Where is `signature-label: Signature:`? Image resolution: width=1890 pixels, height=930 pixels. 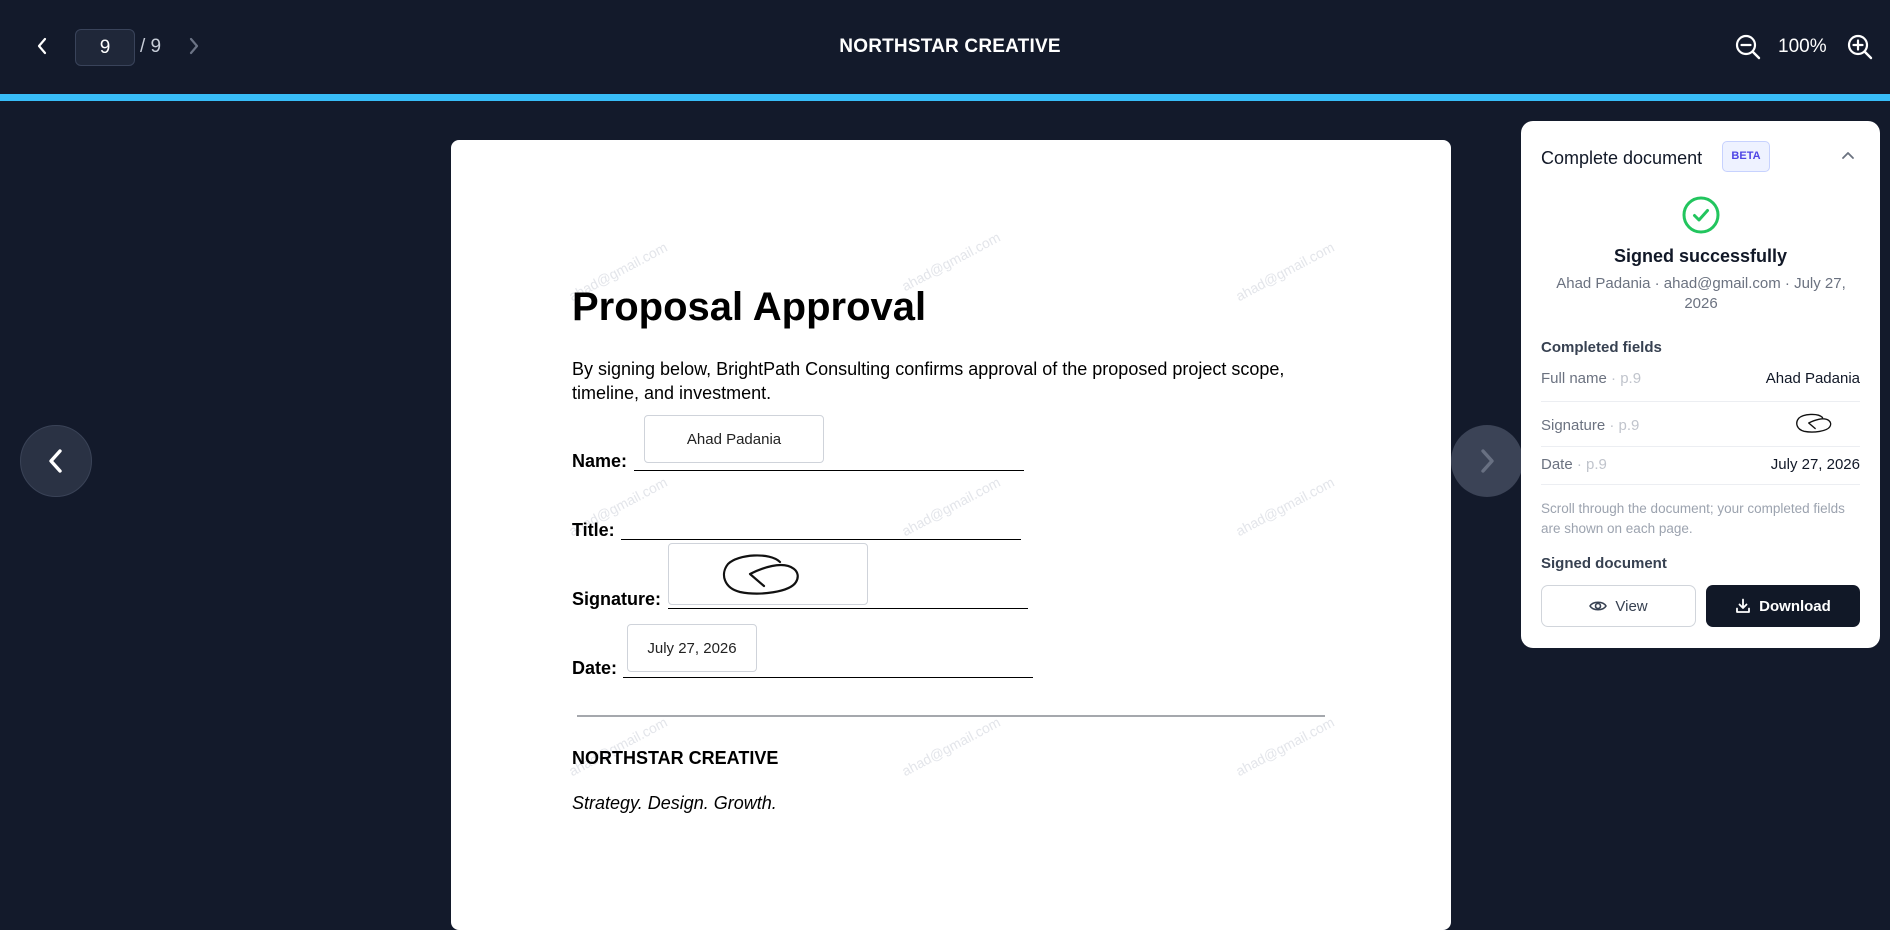
signature-label: Signature: is located at coordinates (617, 599).